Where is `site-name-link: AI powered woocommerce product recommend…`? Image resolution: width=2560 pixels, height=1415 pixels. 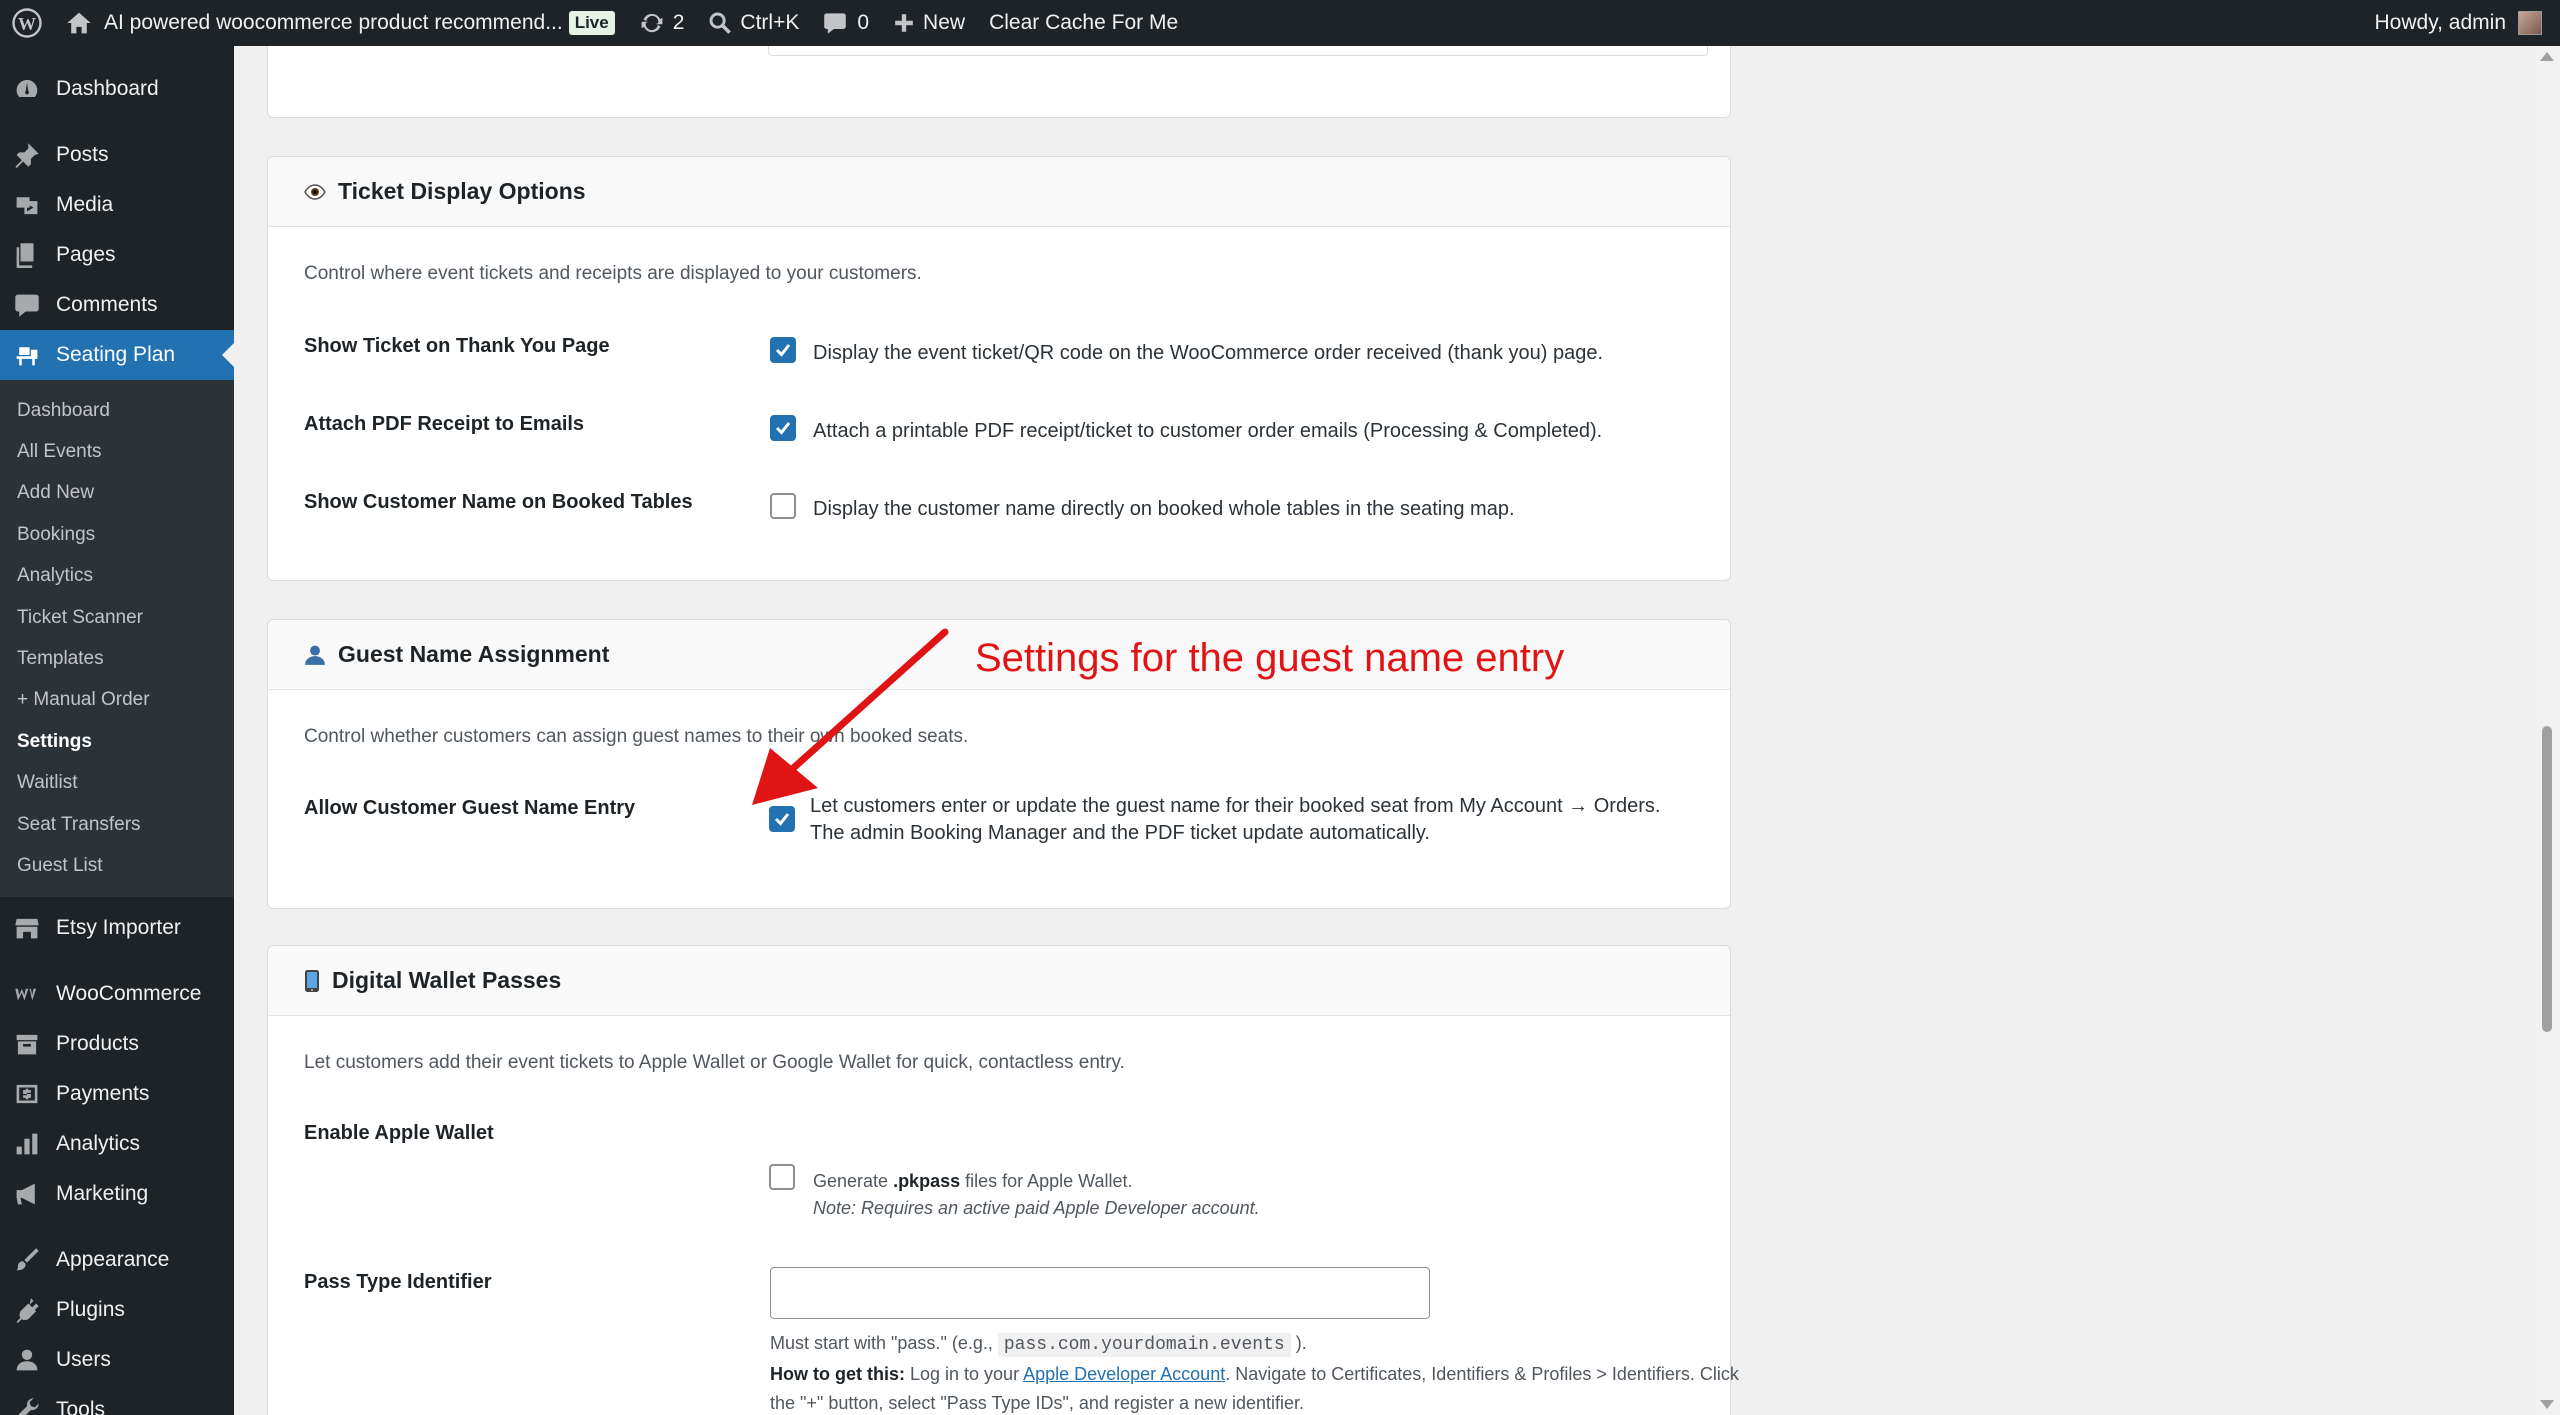 site-name-link: AI powered woocommerce product recommend… is located at coordinates (340, 23).